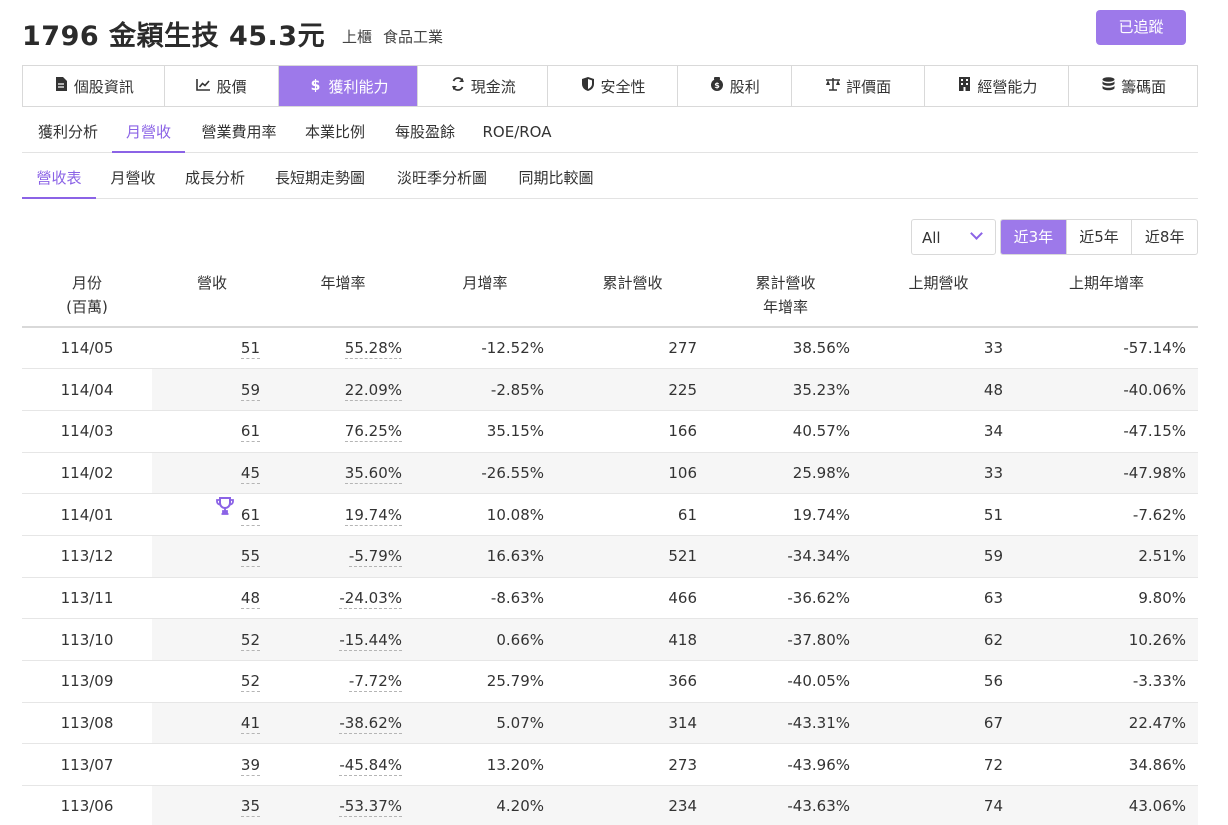  What do you see at coordinates (250, 724) in the screenshot?
I see `cell-revenue-value: 41` at bounding box center [250, 724].